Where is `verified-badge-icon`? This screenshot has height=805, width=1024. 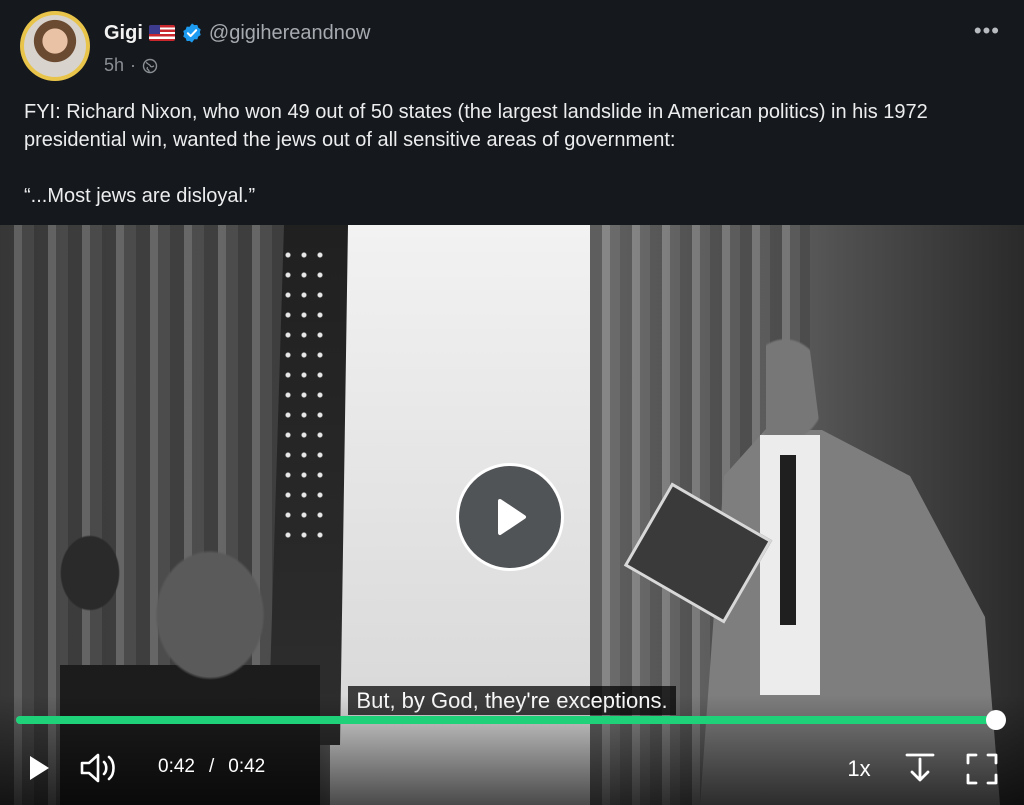 verified-badge-icon is located at coordinates (192, 33).